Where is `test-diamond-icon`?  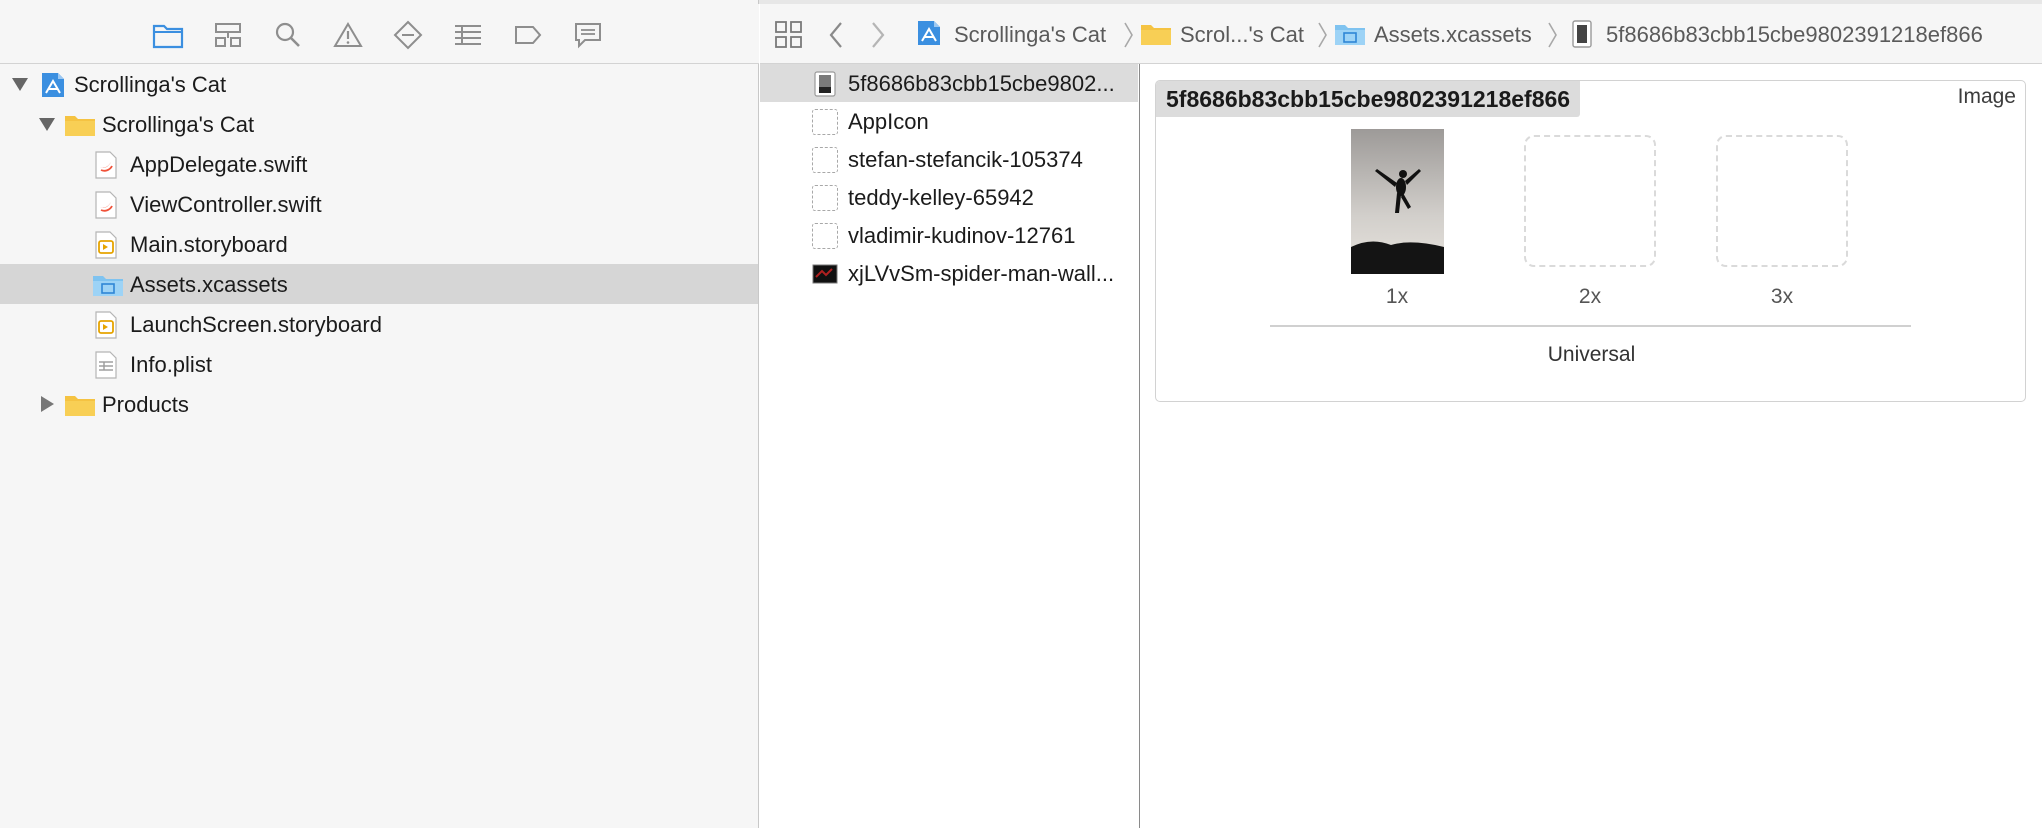
test-diamond-icon is located at coordinates (408, 35).